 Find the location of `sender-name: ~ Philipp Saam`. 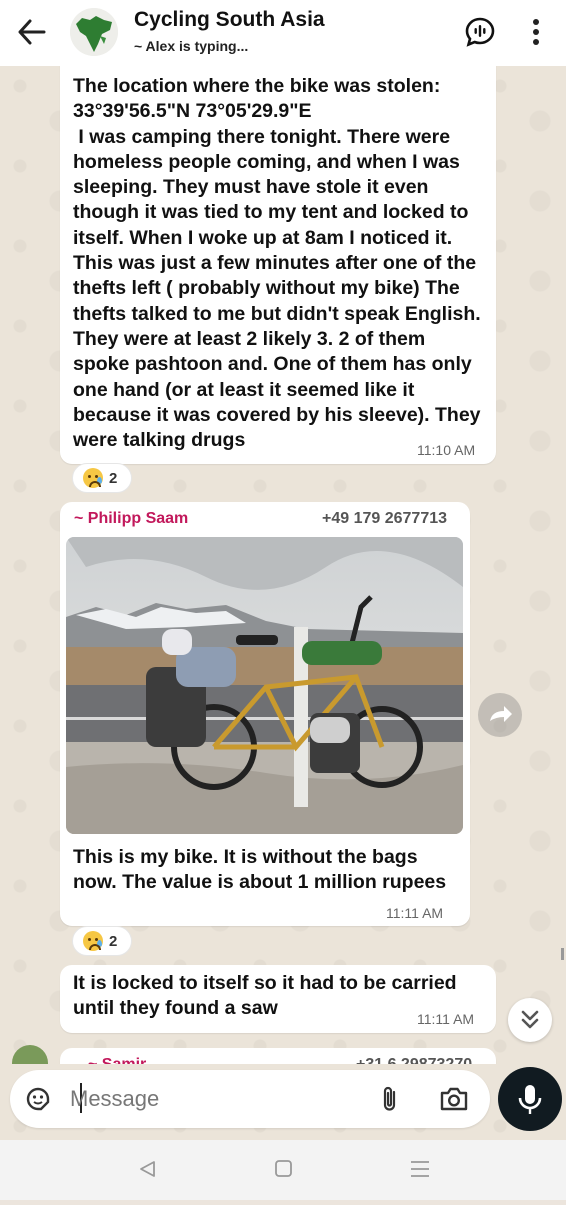

sender-name: ~ Philipp Saam is located at coordinates (131, 519).